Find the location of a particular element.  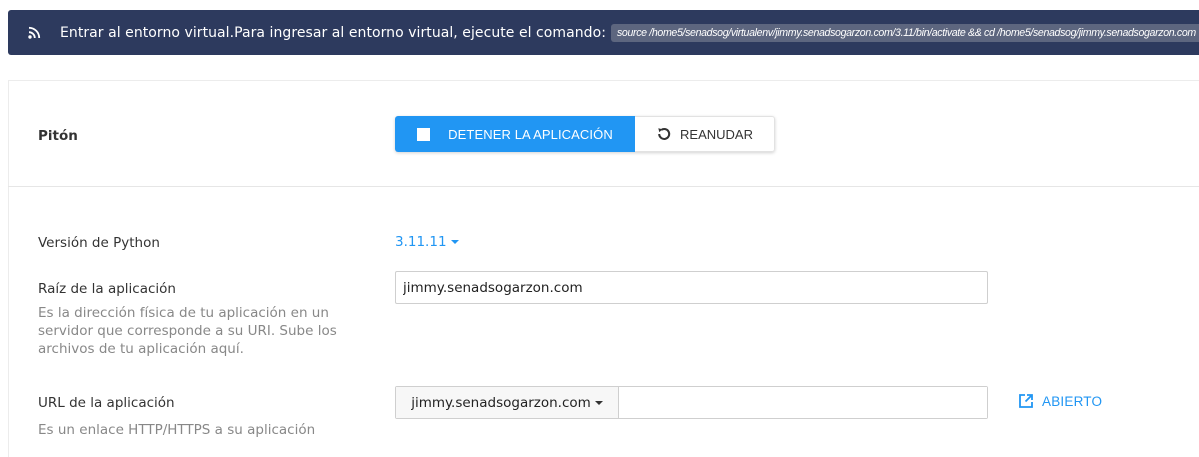

restart-app-button: REANUDAR is located at coordinates (705, 134).